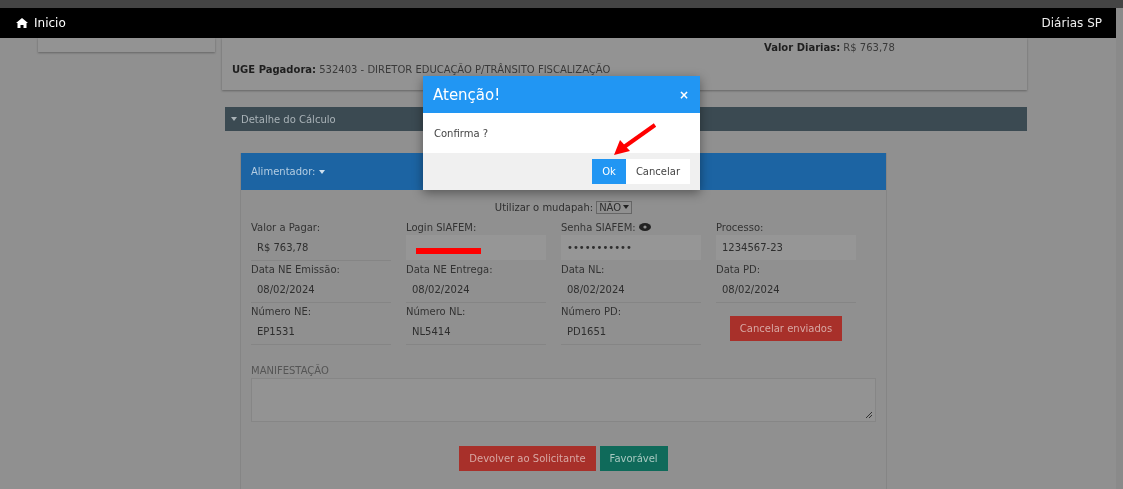  What do you see at coordinates (22, 23) in the screenshot?
I see `home-icon` at bounding box center [22, 23].